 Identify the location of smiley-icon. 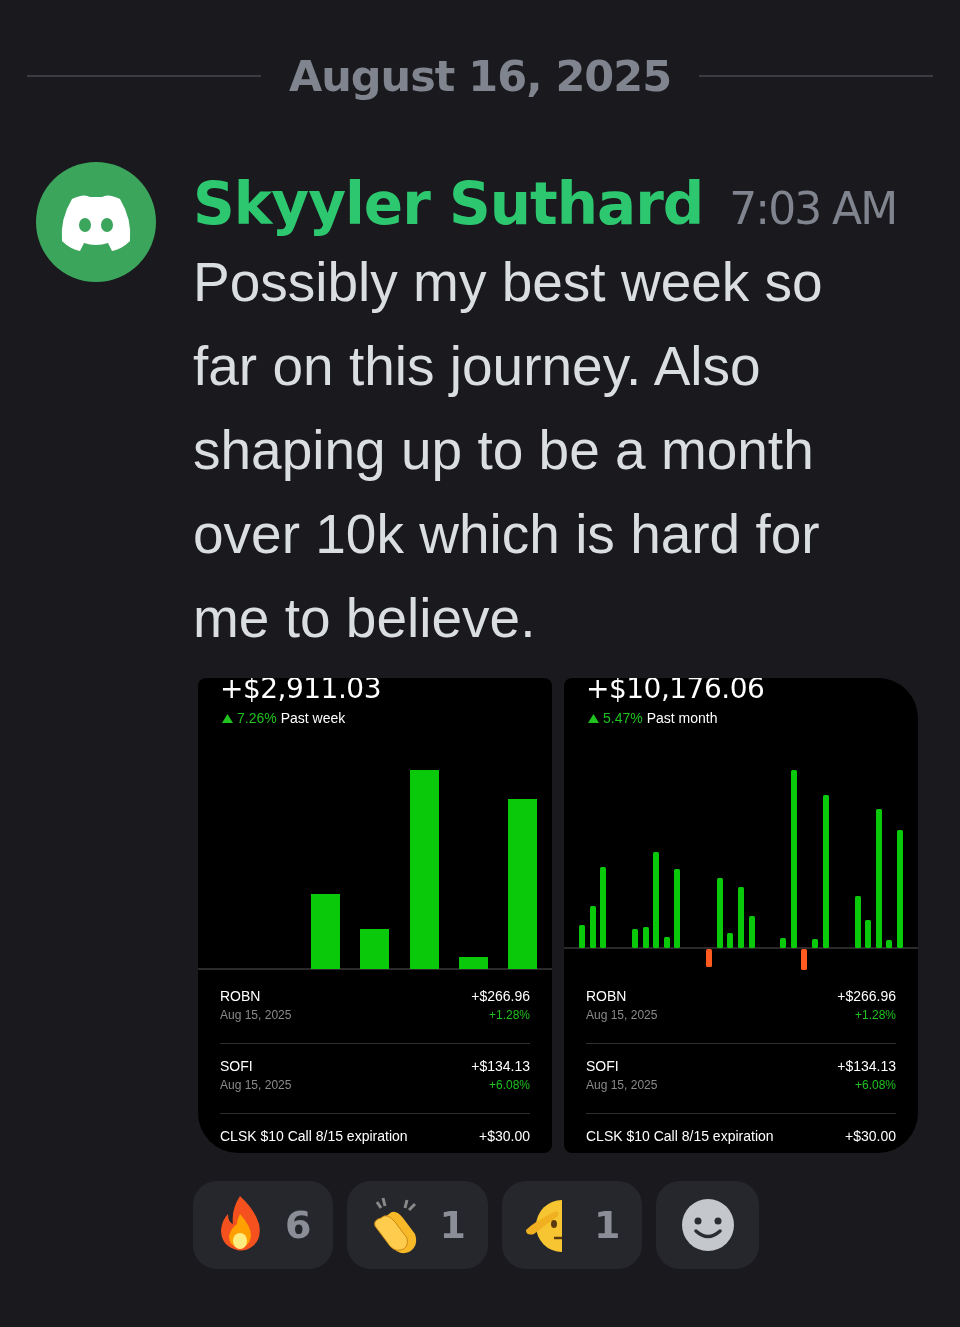
(707, 1225).